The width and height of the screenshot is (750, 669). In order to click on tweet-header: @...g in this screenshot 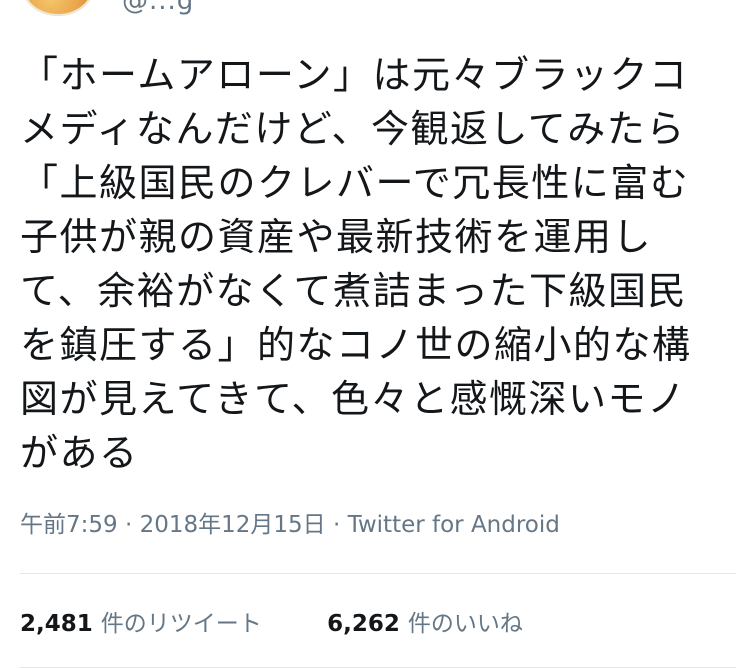, I will do `click(375, 15)`.